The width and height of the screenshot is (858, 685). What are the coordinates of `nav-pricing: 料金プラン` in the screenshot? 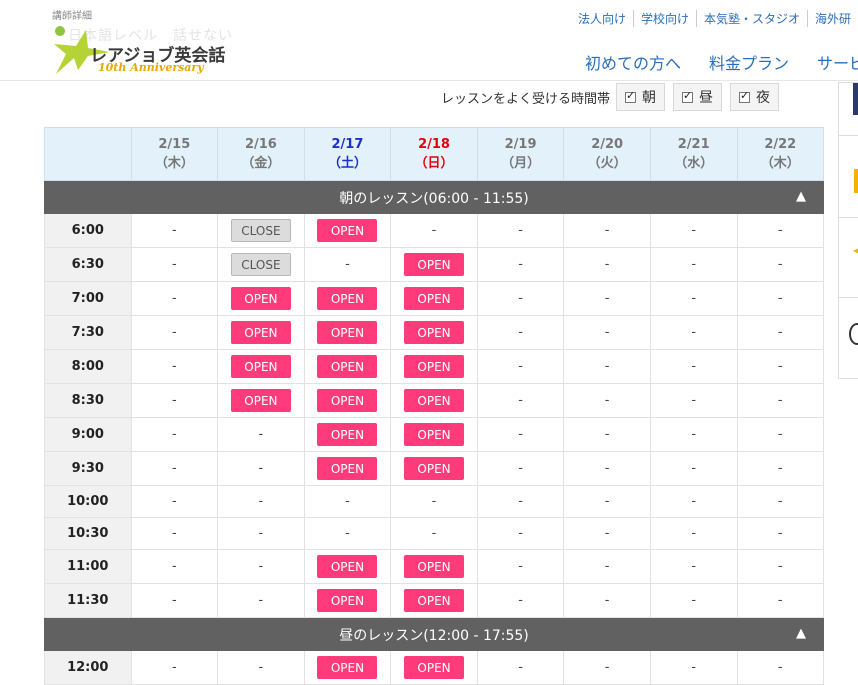 It's located at (749, 62).